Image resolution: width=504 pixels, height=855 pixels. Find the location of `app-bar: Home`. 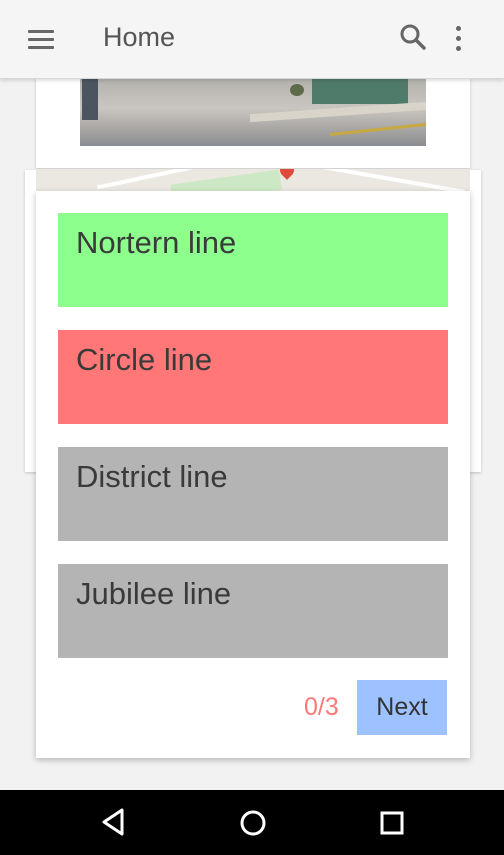

app-bar: Home is located at coordinates (252, 39).